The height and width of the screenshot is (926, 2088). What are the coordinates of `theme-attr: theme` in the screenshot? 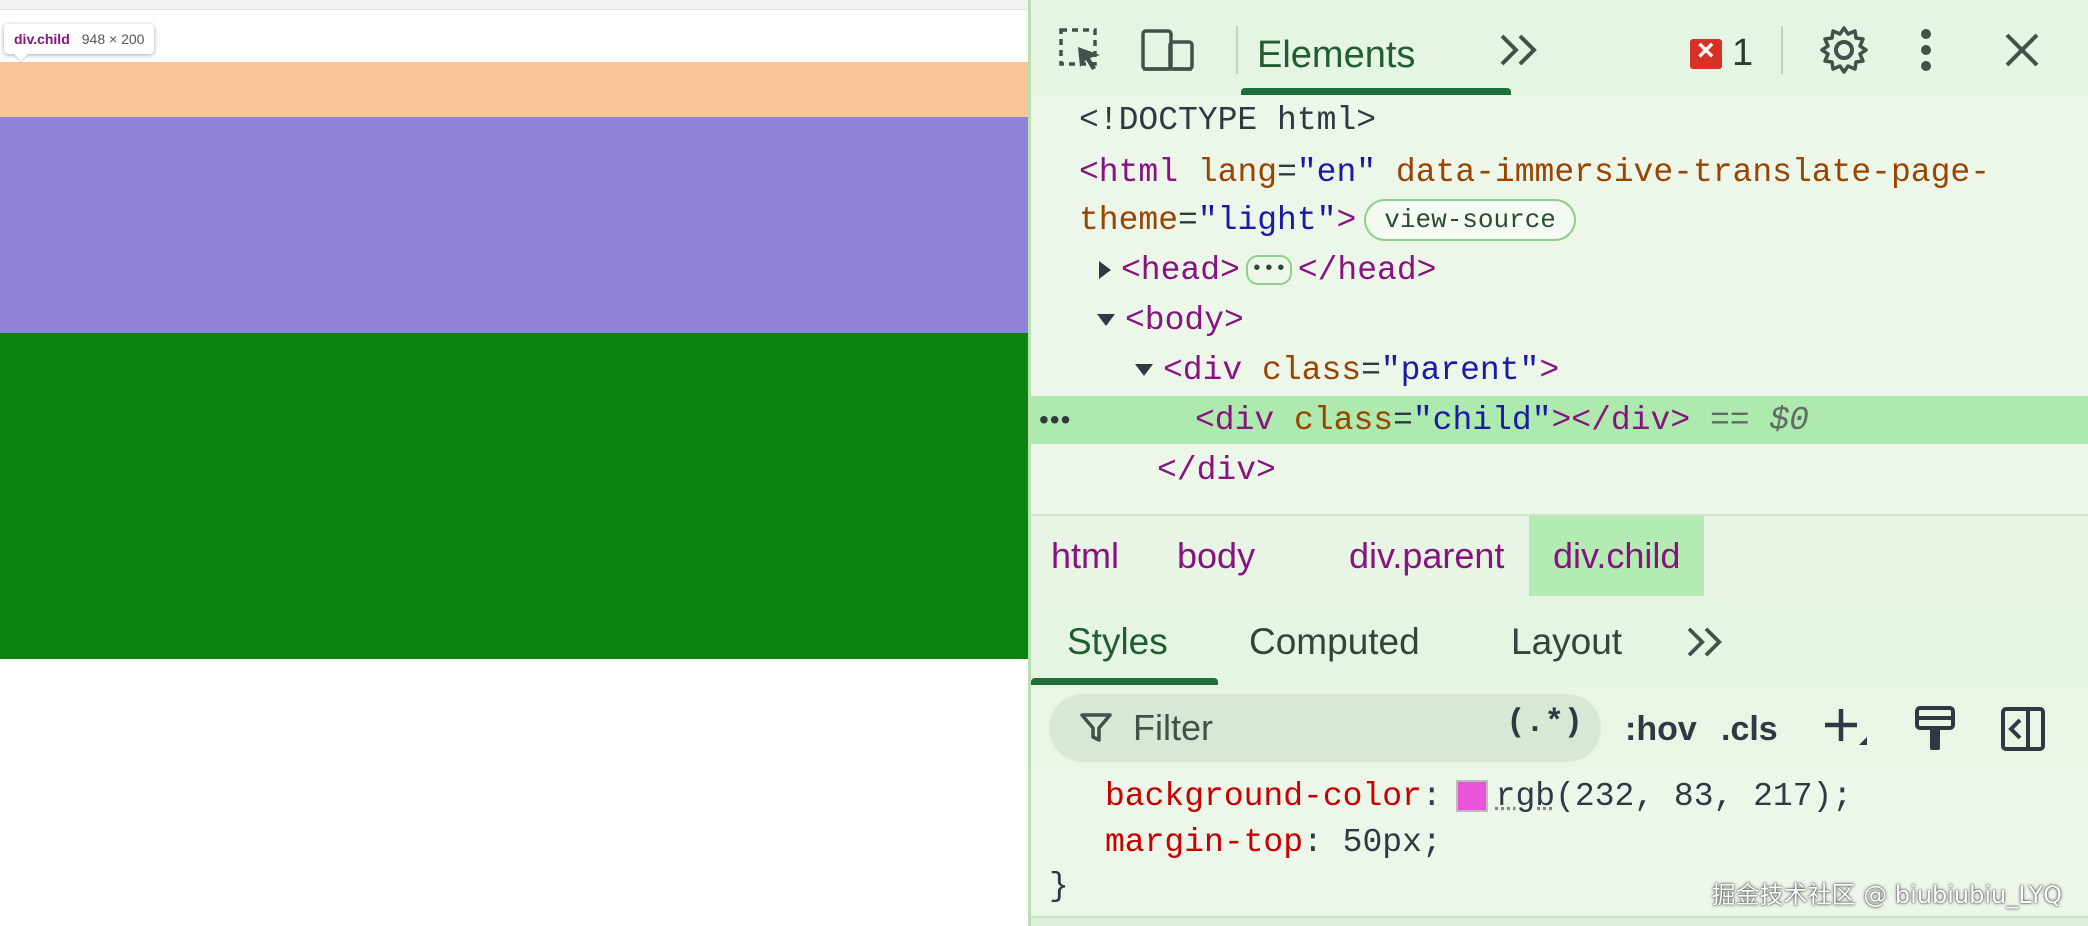 It's located at (1129, 220).